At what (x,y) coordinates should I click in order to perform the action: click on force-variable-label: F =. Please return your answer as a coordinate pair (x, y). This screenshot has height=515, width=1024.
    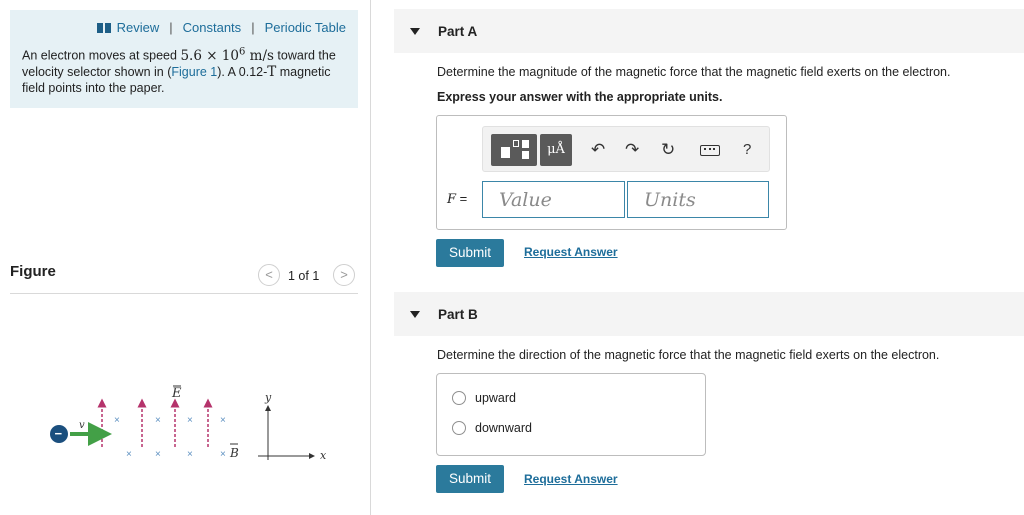
    Looking at the image, I should click on (457, 199).